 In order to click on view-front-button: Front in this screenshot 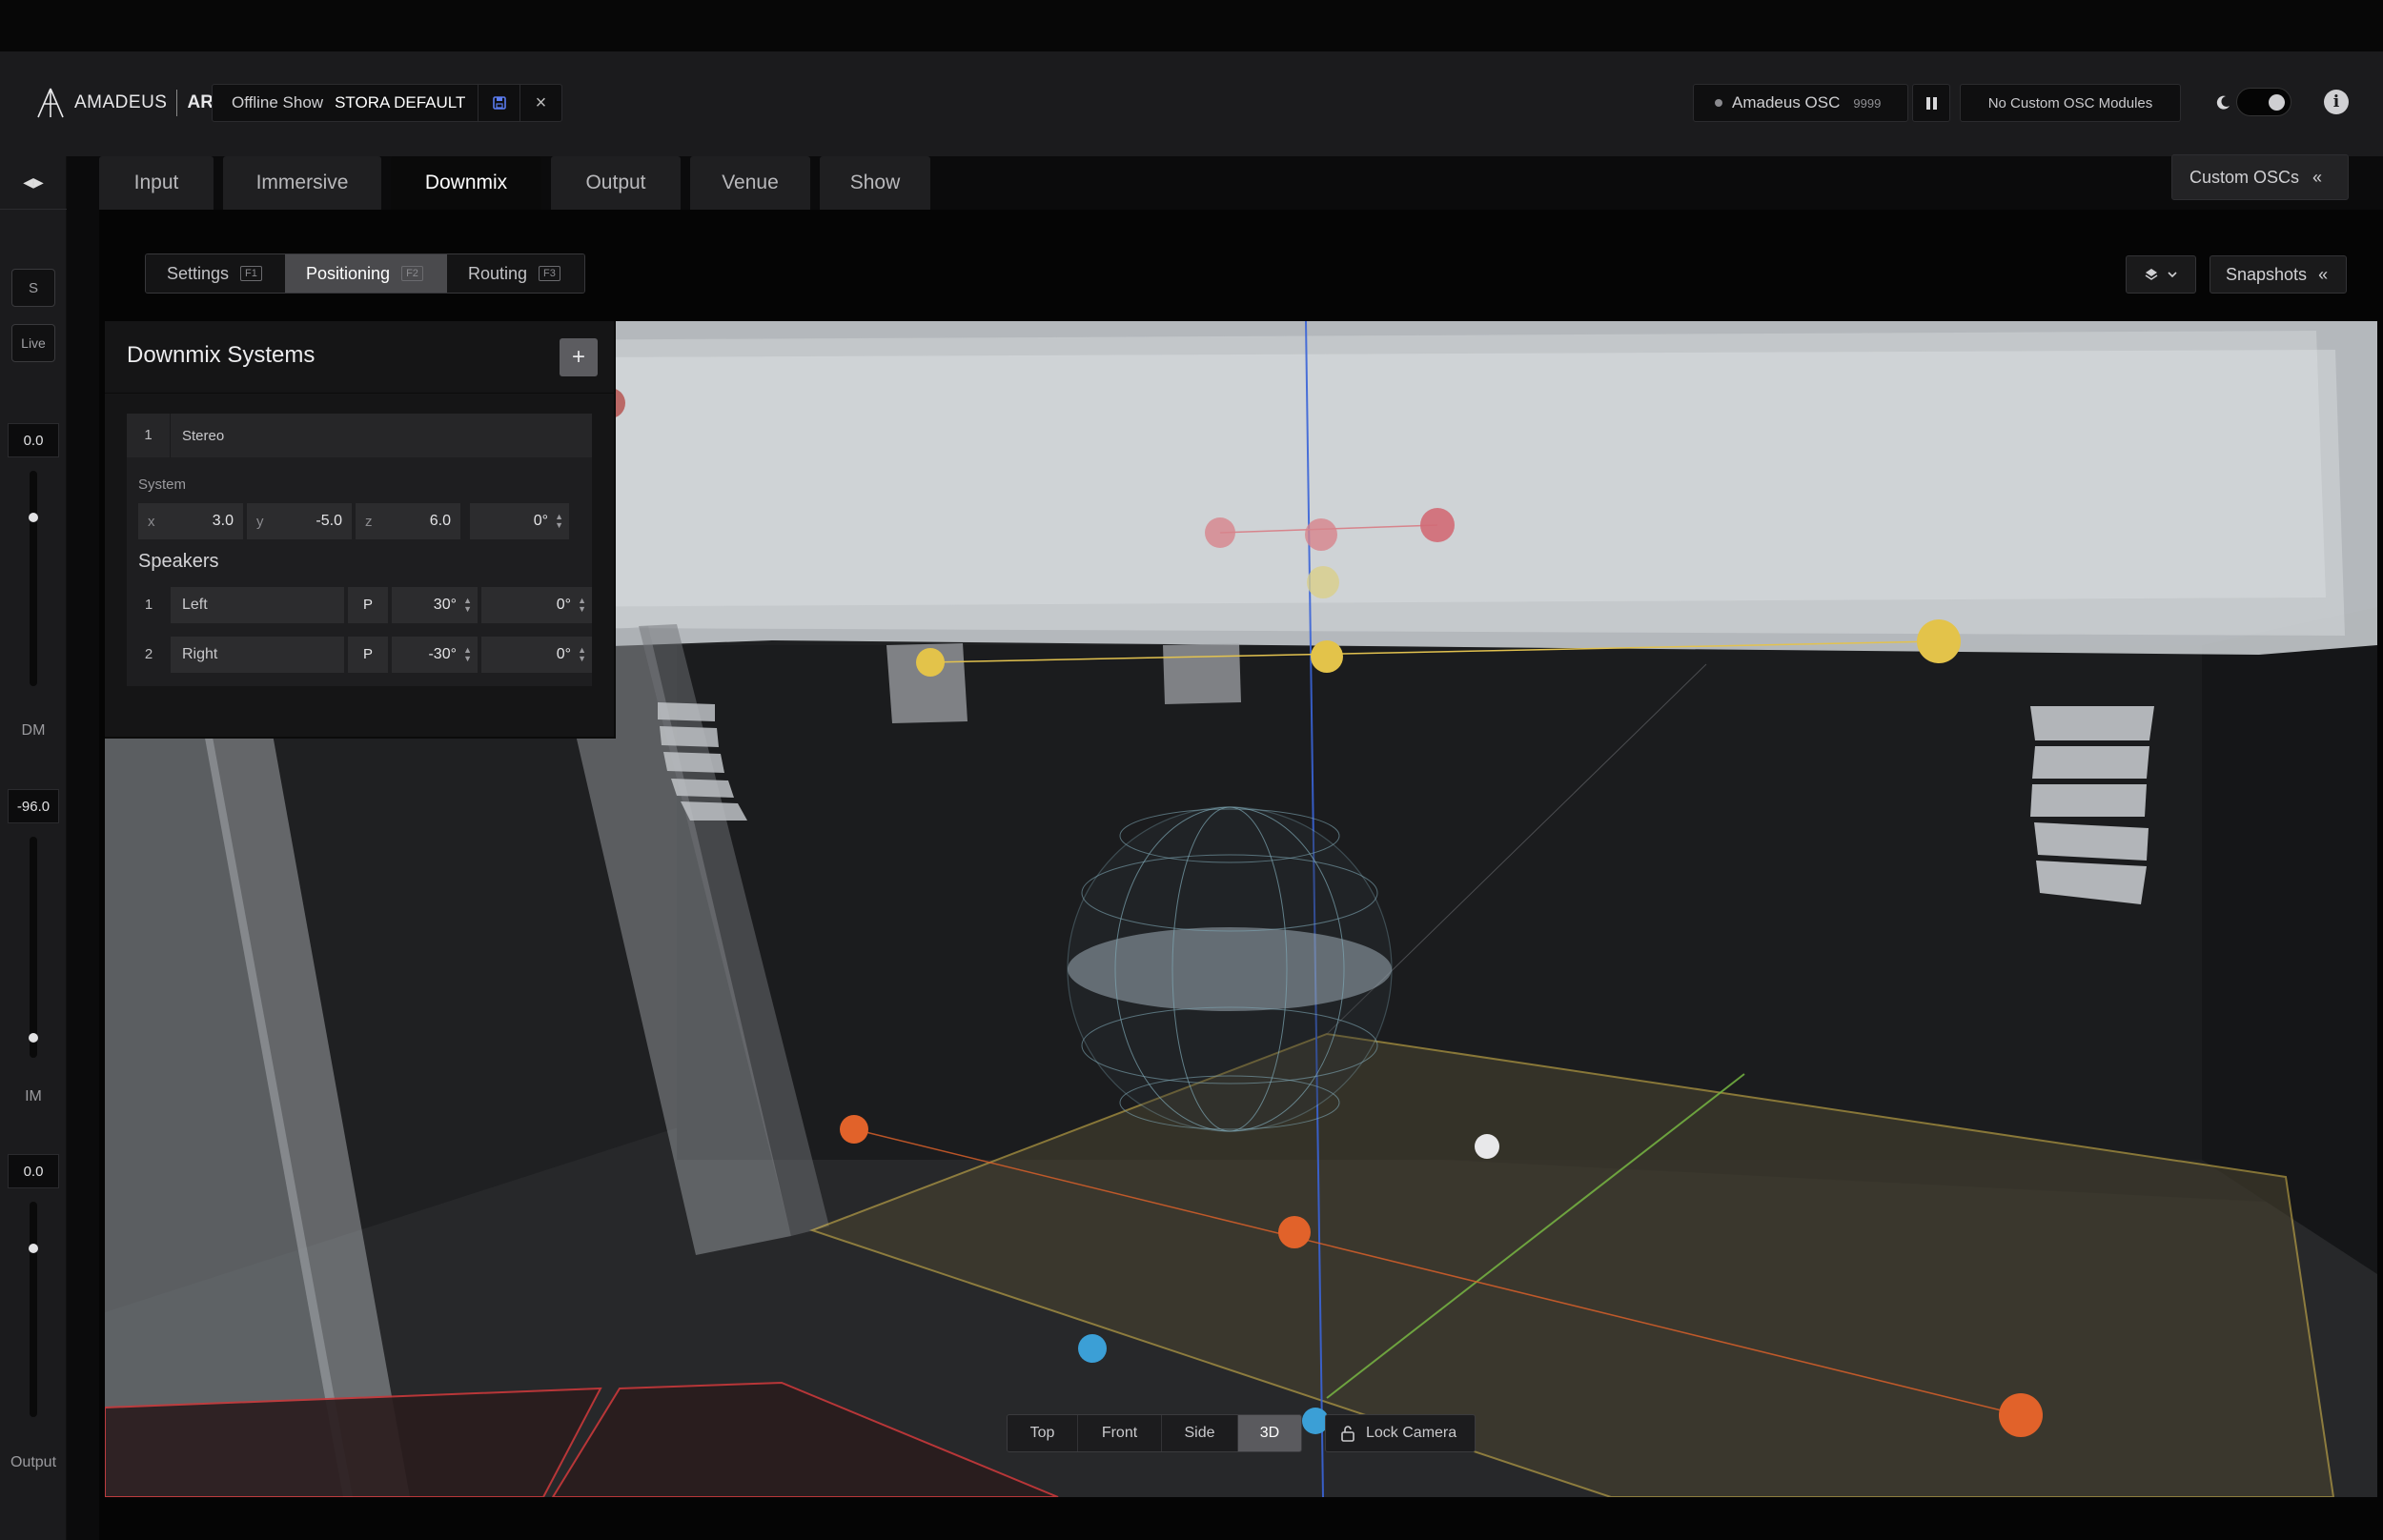, I will do `click(1120, 1433)`.